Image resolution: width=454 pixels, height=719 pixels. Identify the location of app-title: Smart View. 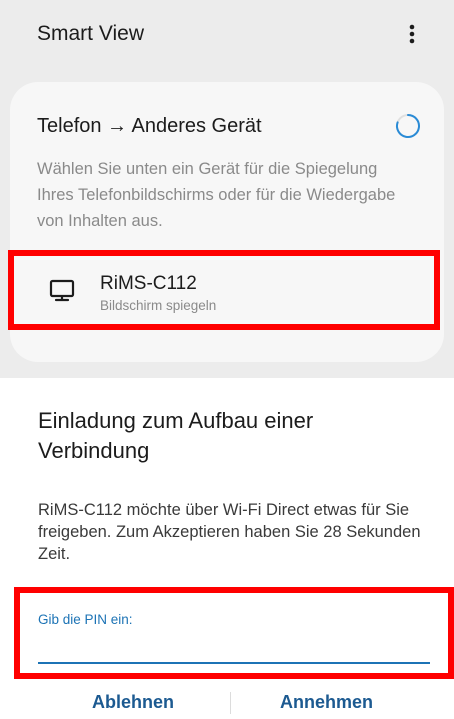
(90, 33).